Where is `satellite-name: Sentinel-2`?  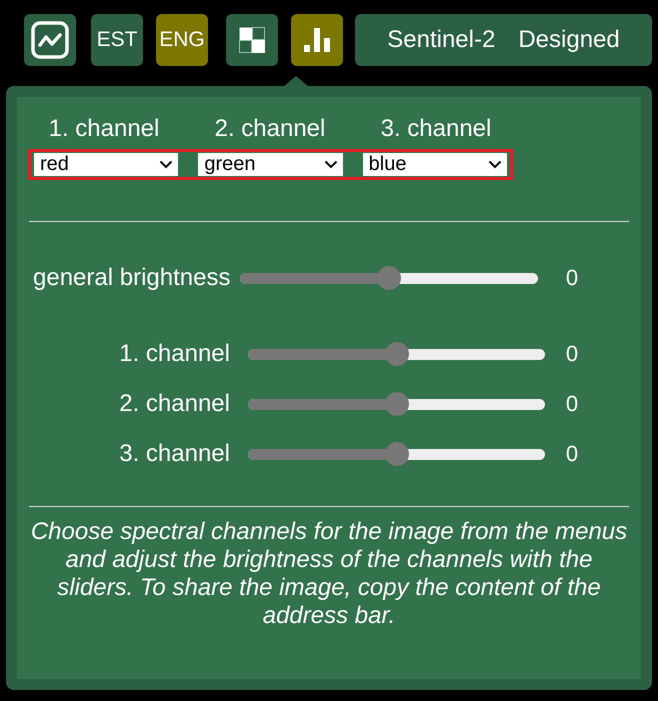 satellite-name: Sentinel-2 is located at coordinates (441, 40).